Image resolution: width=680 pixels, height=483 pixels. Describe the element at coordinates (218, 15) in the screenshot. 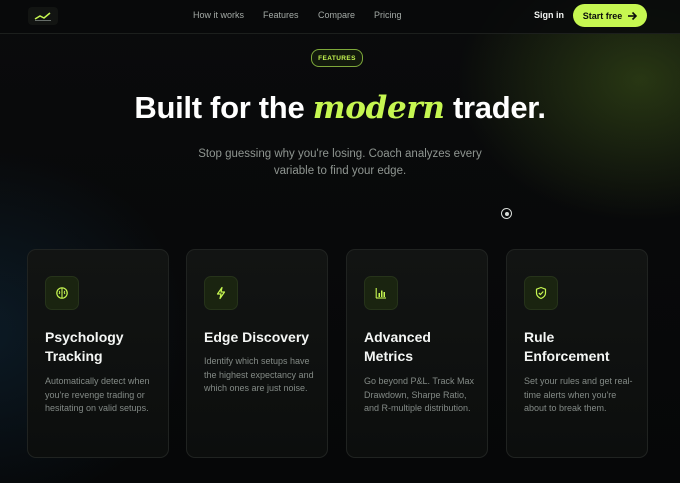

I see `nav-link-how-it-works: How it works` at that location.